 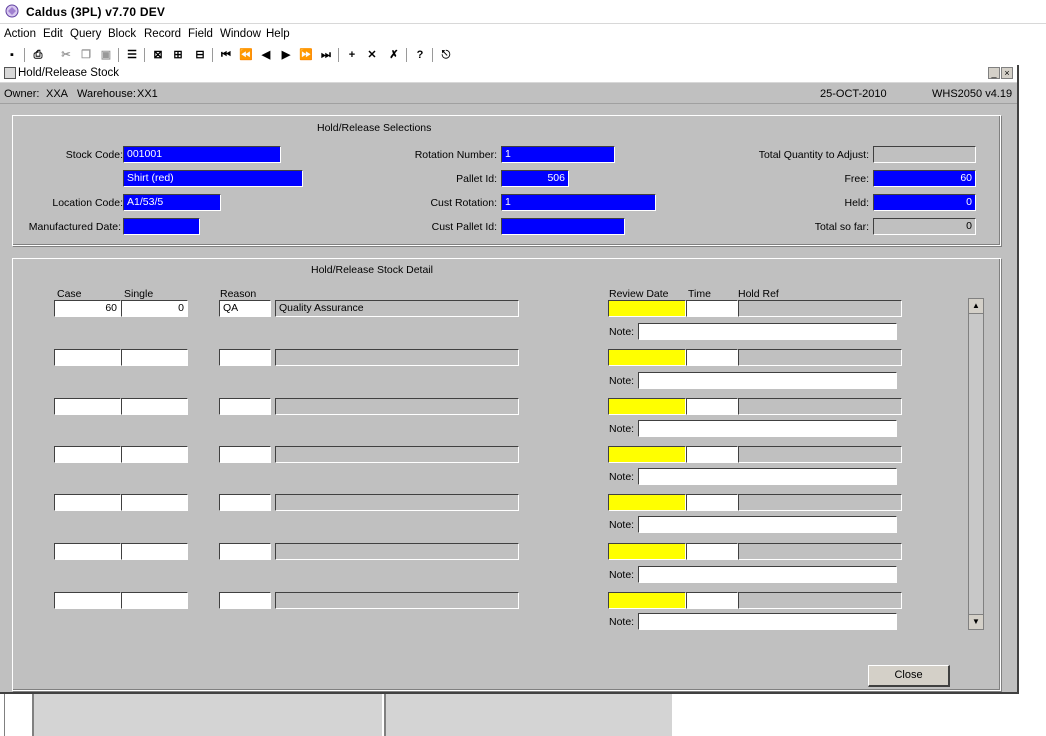 What do you see at coordinates (154, 308) in the screenshot?
I see `single-field: 0` at bounding box center [154, 308].